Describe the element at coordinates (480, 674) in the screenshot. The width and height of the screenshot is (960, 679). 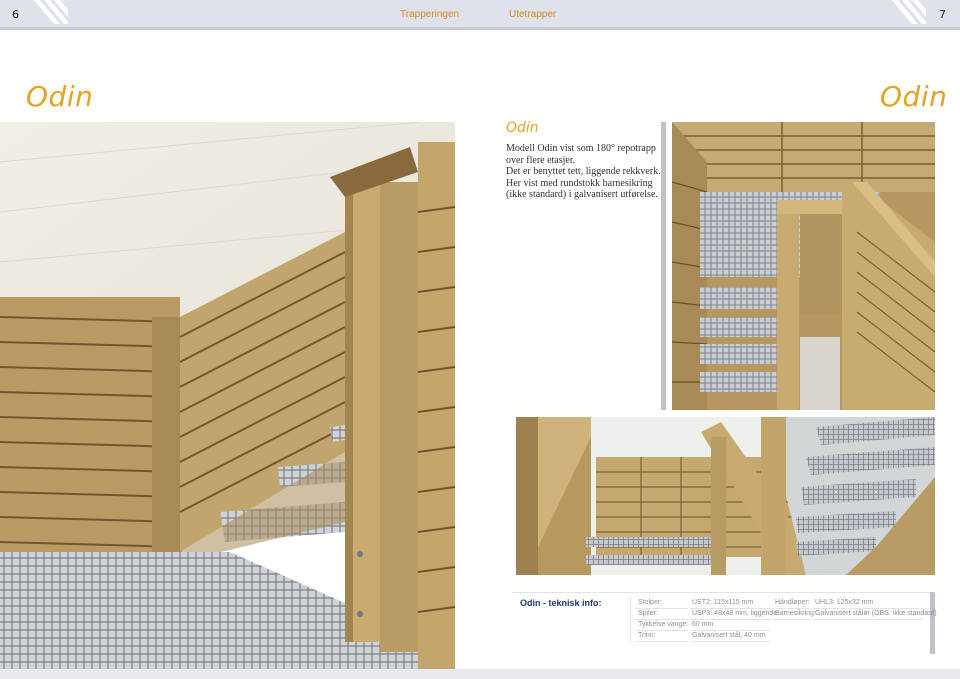
I see `footer-bar` at that location.